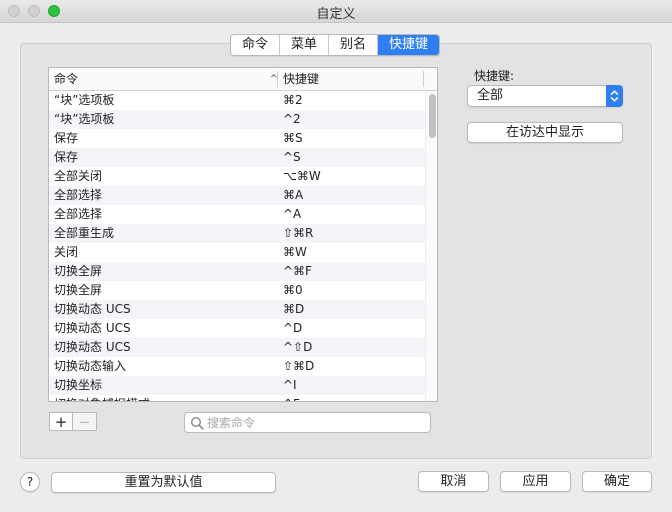  I want to click on shortcut-cell: ^A, so click(292, 214).